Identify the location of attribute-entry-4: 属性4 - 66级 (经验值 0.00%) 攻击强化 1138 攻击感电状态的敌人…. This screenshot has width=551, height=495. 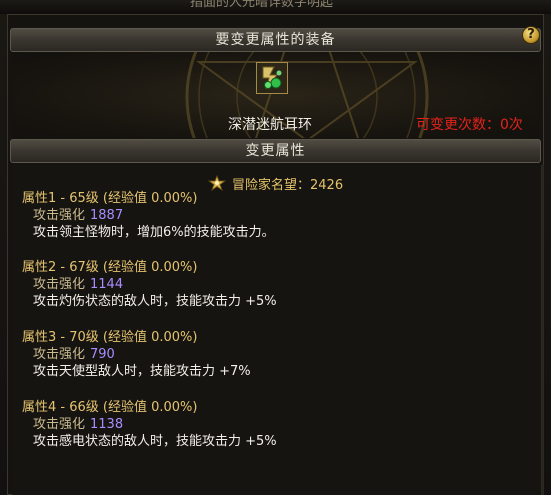
(149, 424).